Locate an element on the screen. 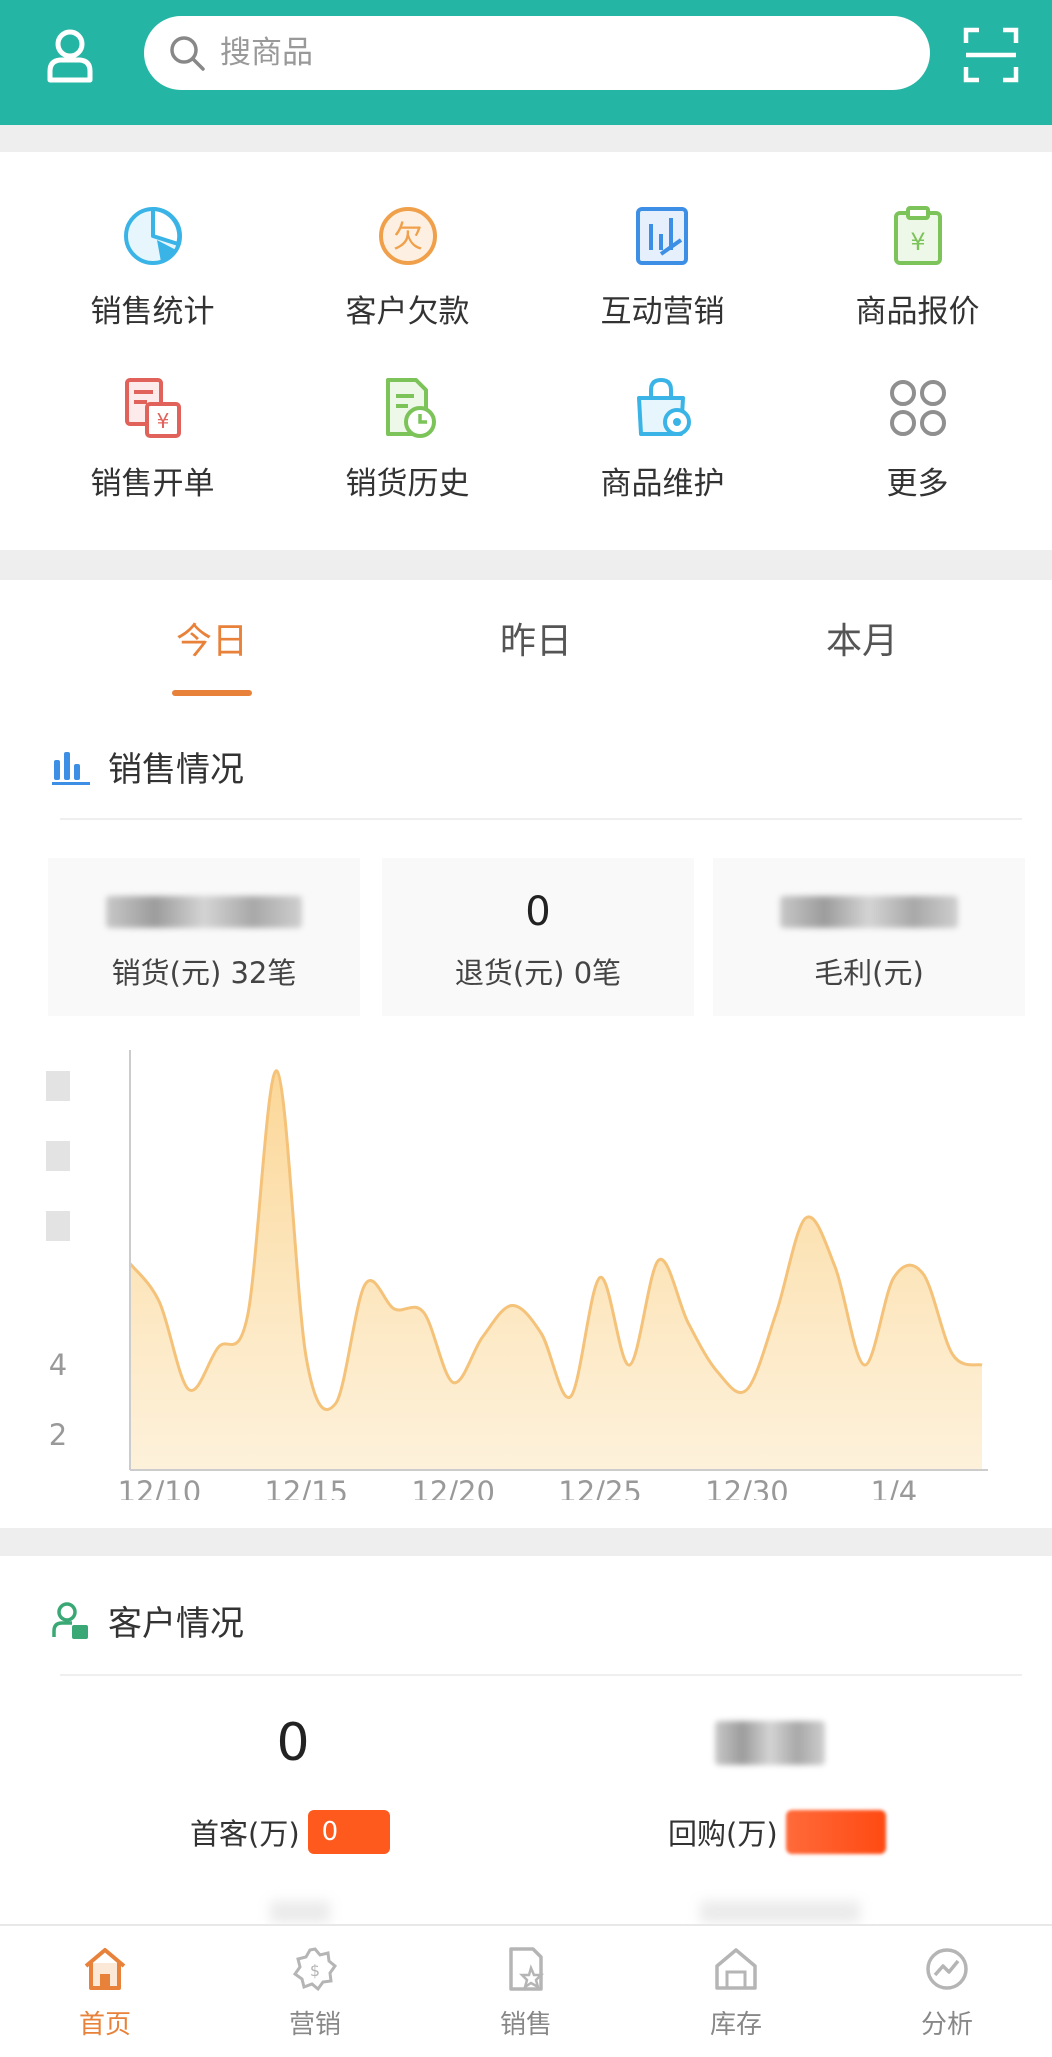 This screenshot has width=1052, height=2057. warehouse-icon is located at coordinates (736, 1969).